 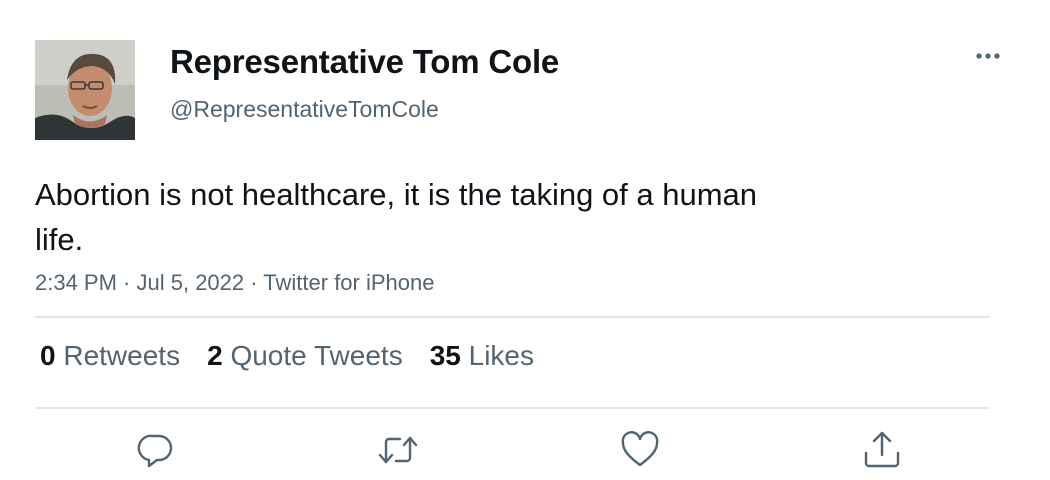 What do you see at coordinates (48, 355) in the screenshot?
I see `retweets-count: 0` at bounding box center [48, 355].